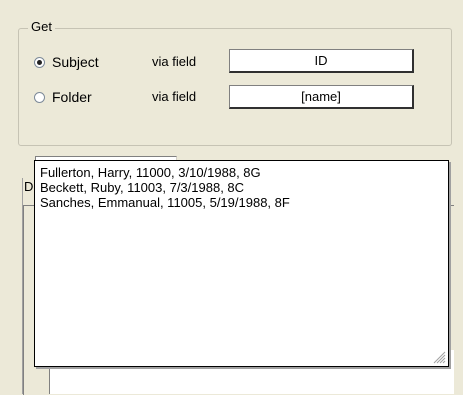  Describe the element at coordinates (29, 186) in the screenshot. I see `lower-section-label: D` at that location.